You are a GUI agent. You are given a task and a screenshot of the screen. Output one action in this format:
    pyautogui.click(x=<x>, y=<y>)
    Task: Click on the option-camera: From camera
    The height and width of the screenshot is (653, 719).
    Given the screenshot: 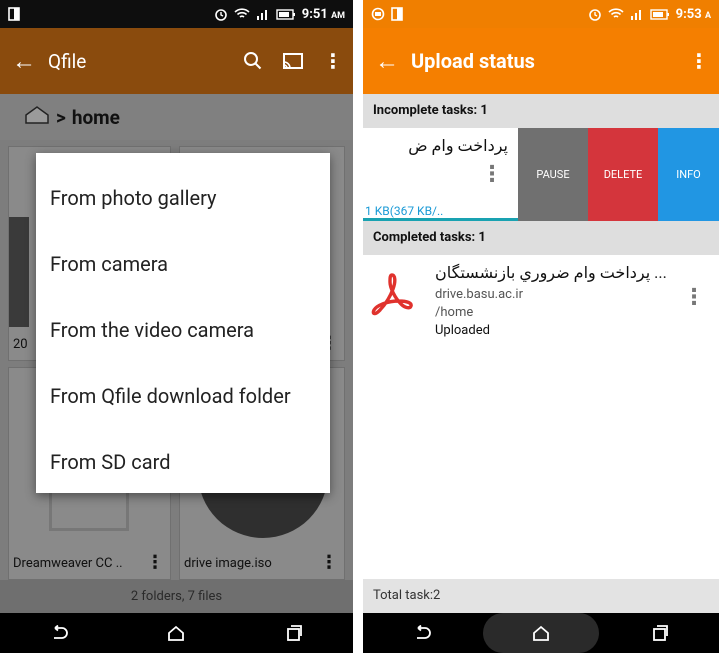 What is the action you would take?
    pyautogui.click(x=183, y=264)
    